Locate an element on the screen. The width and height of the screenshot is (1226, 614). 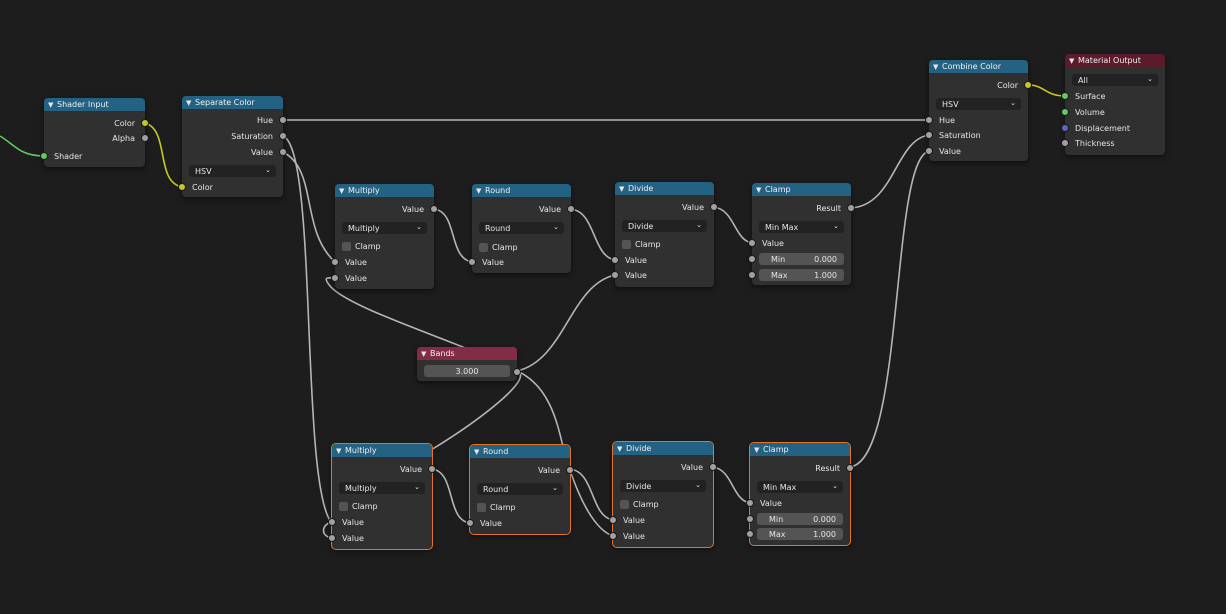
node-divide-top: ▼ Divide Value Divide ⌄ Clamp Value Value is located at coordinates (664, 234).